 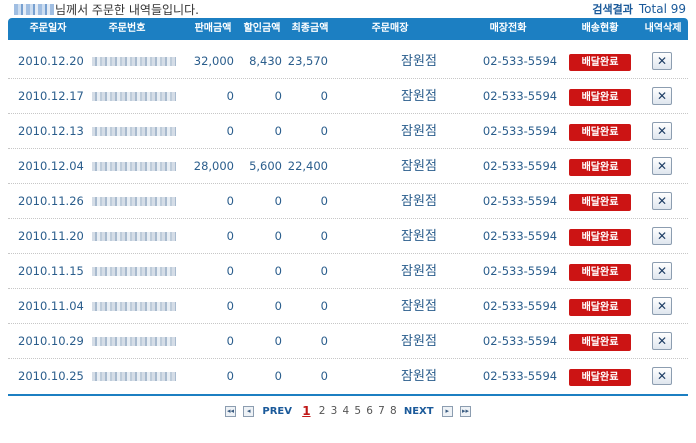 I want to click on table-row: 2010.11.04 0 0 0 잠원점 02-533-5594 배달완료 ✕, so click(x=348, y=306).